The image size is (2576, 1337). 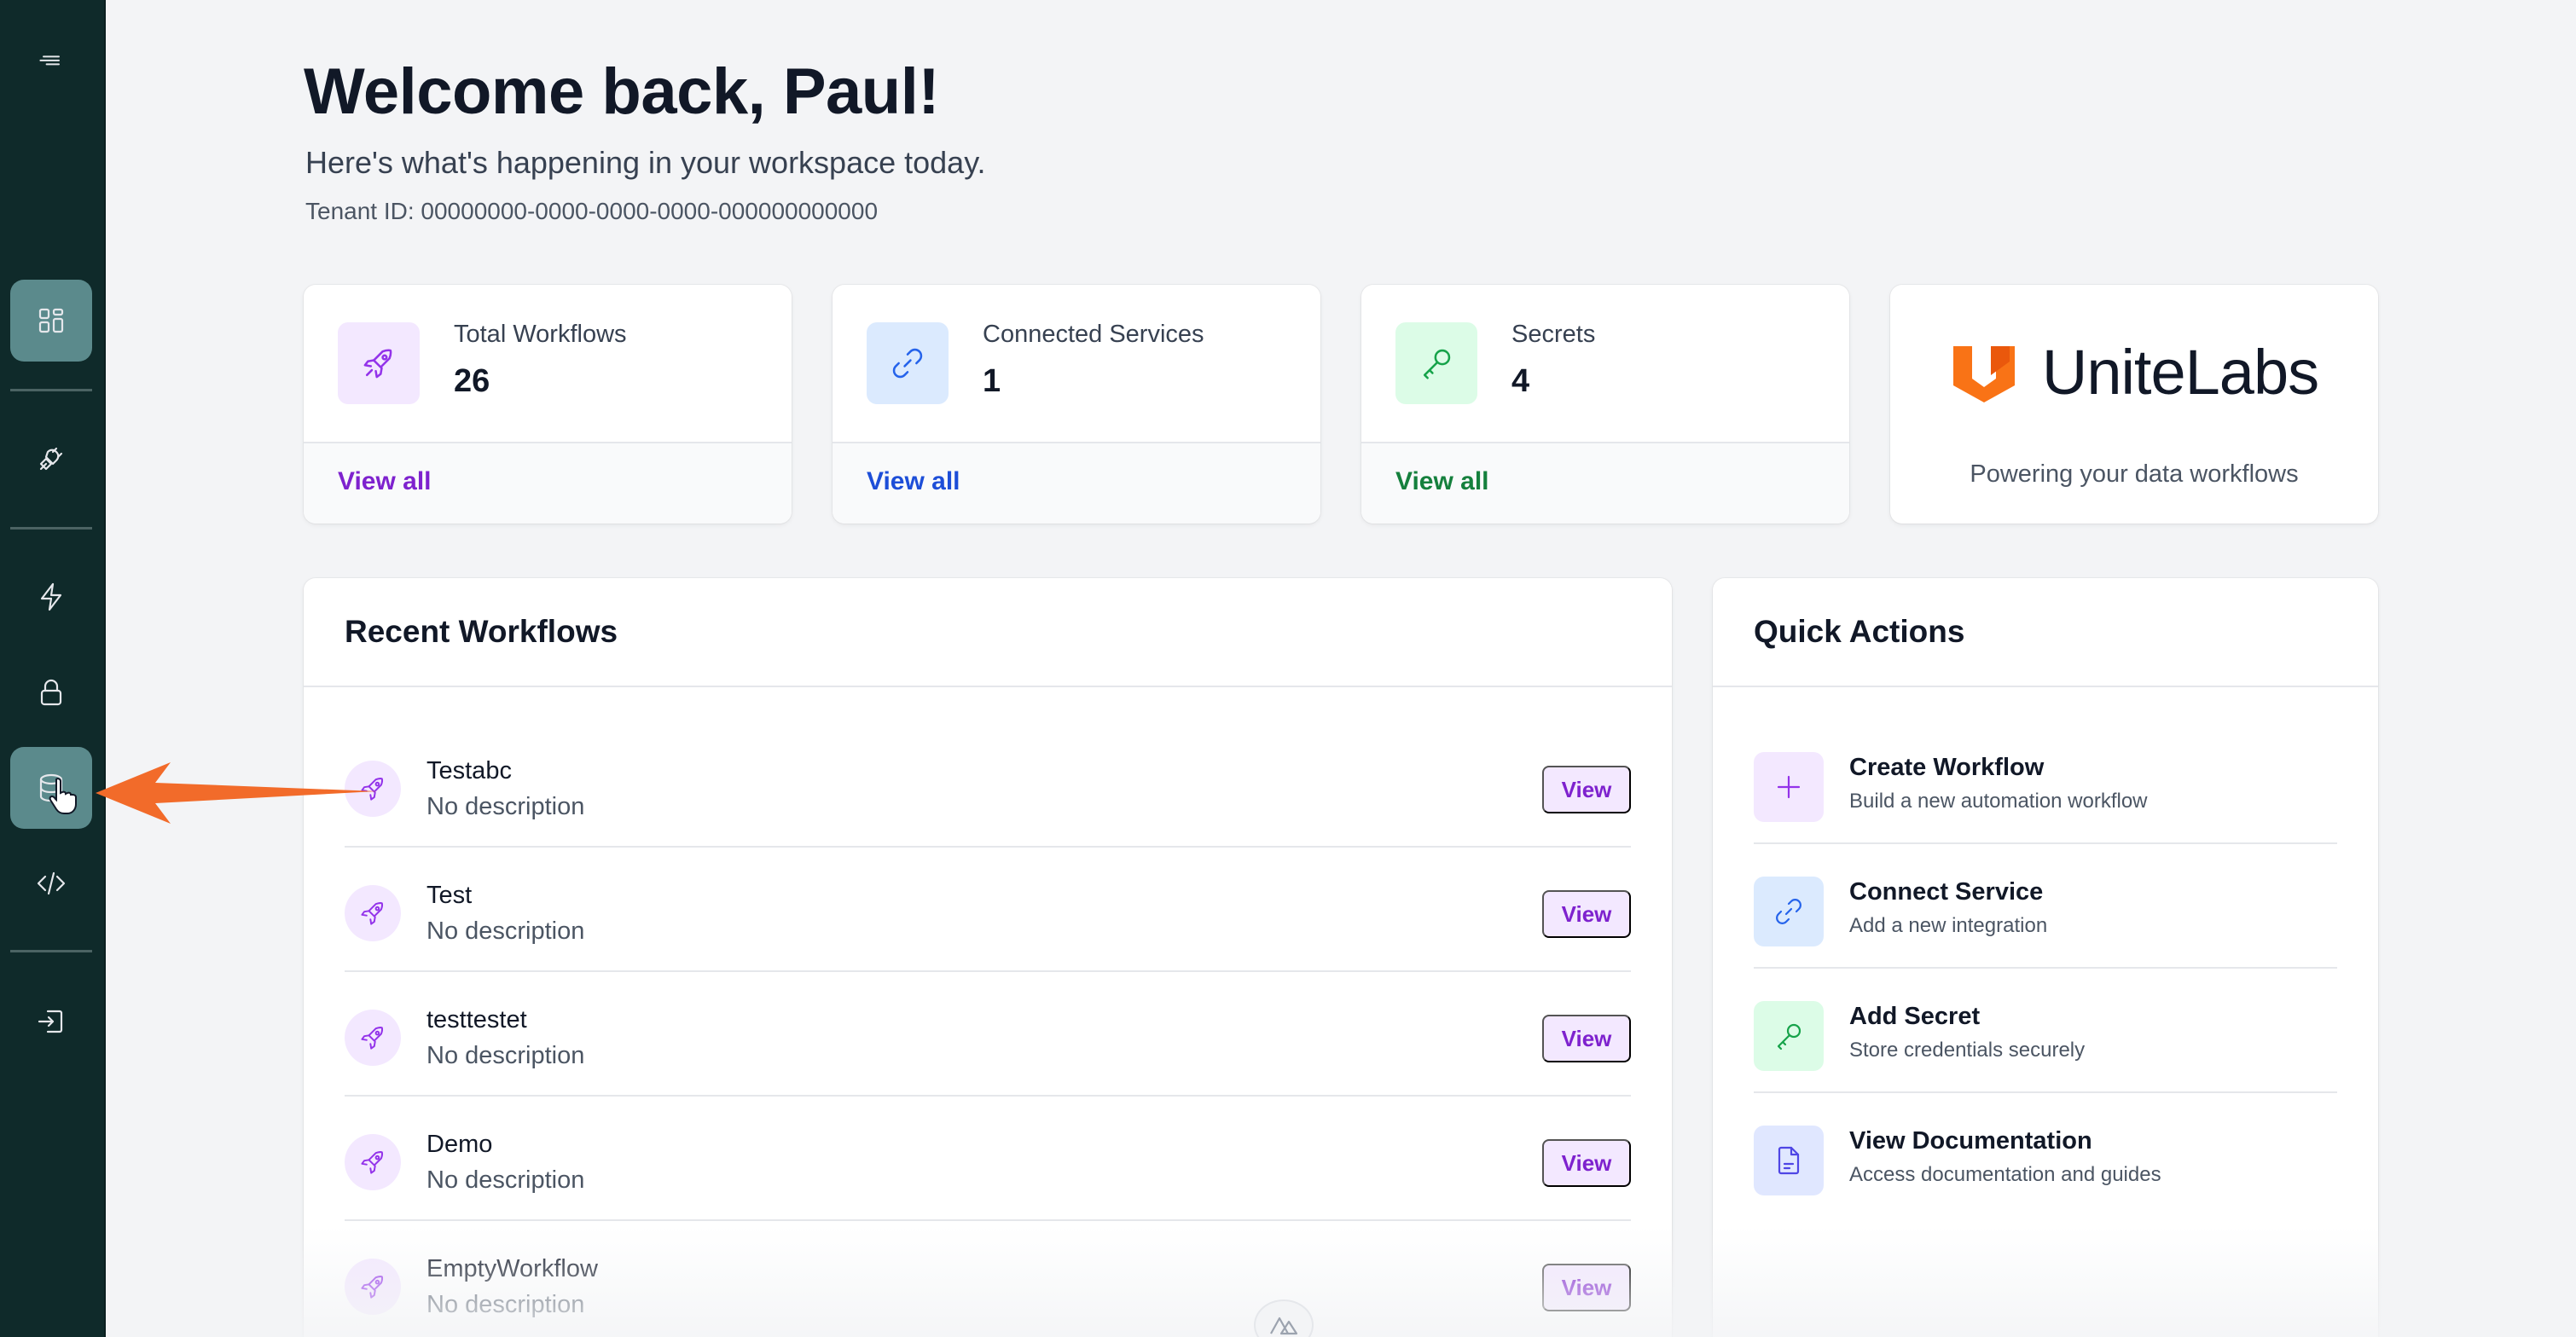 I want to click on workflow-row: Test No description View, so click(x=988, y=910).